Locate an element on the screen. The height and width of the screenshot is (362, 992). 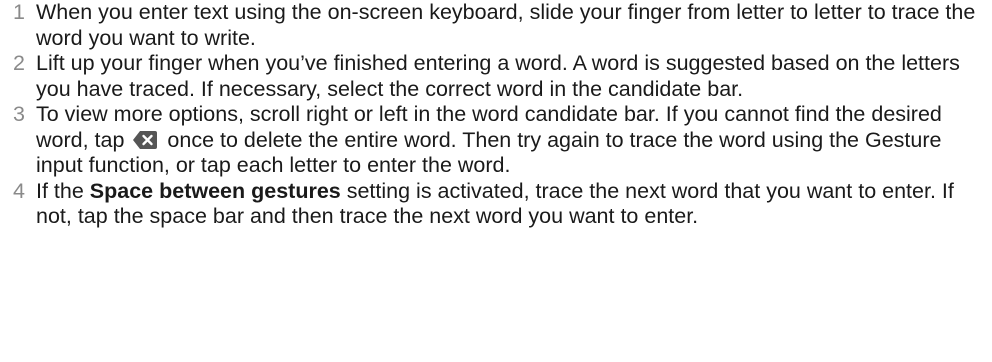
step-number: 4 is located at coordinates (19, 190).